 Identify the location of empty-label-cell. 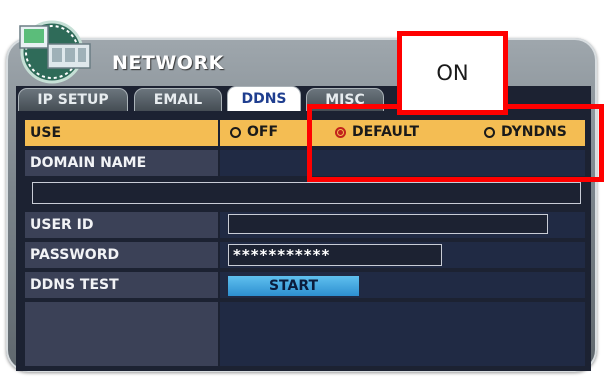
(121, 334).